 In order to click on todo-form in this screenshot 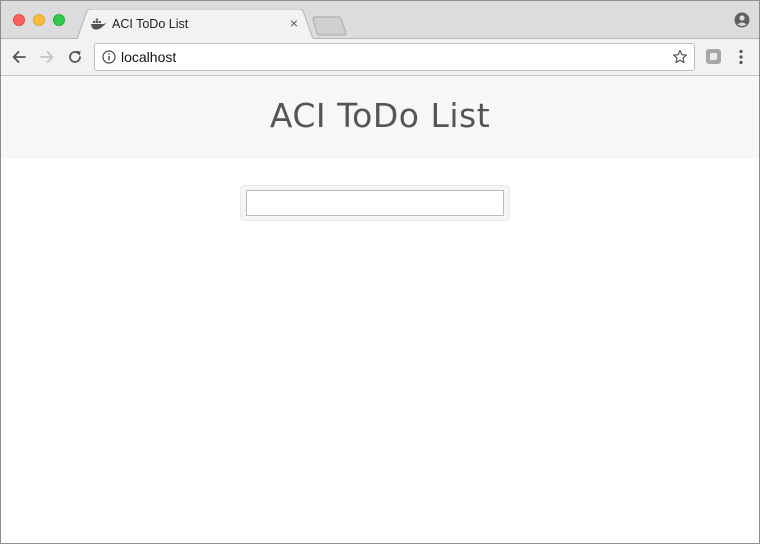, I will do `click(375, 203)`.